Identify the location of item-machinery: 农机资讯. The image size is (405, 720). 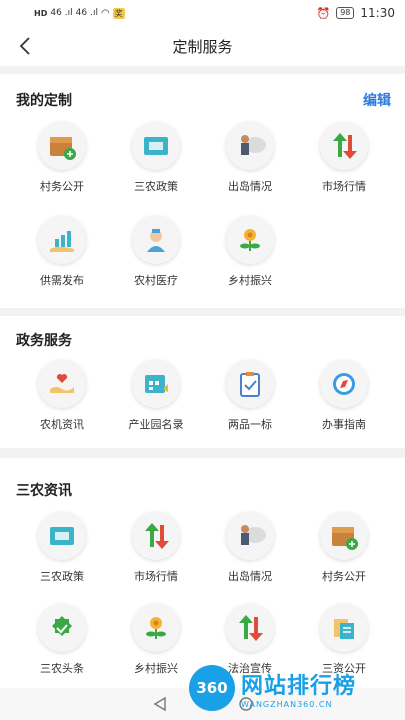
(62, 396).